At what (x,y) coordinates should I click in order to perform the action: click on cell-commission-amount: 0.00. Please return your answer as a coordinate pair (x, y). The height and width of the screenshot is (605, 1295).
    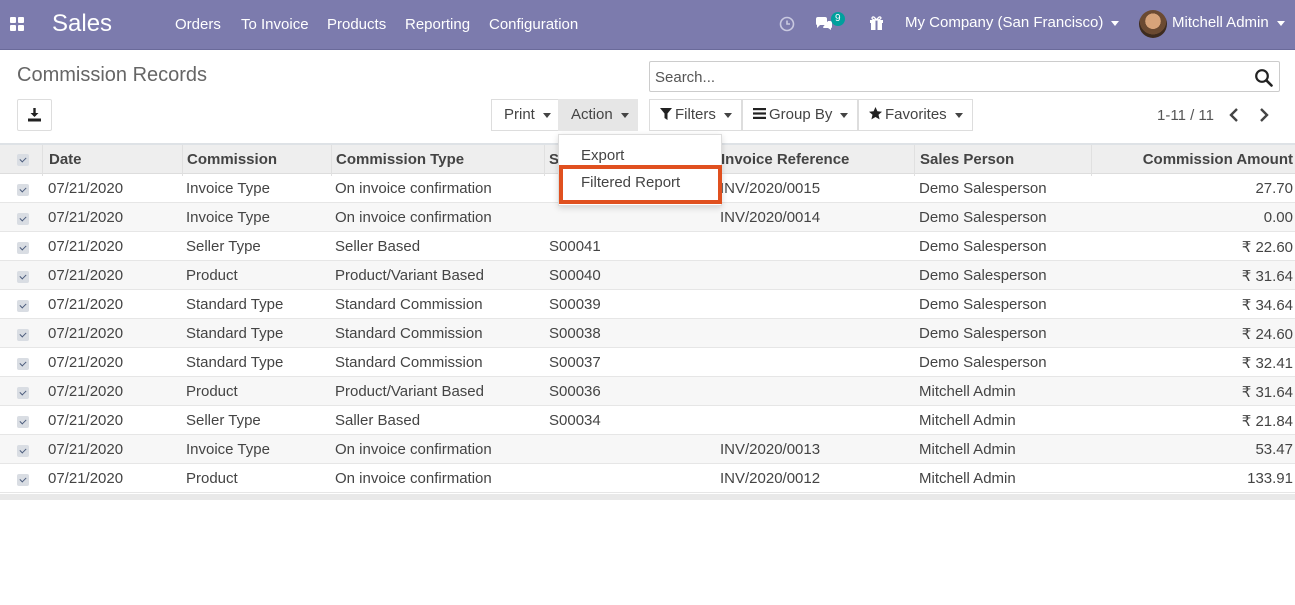
    Looking at the image, I should click on (1278, 217).